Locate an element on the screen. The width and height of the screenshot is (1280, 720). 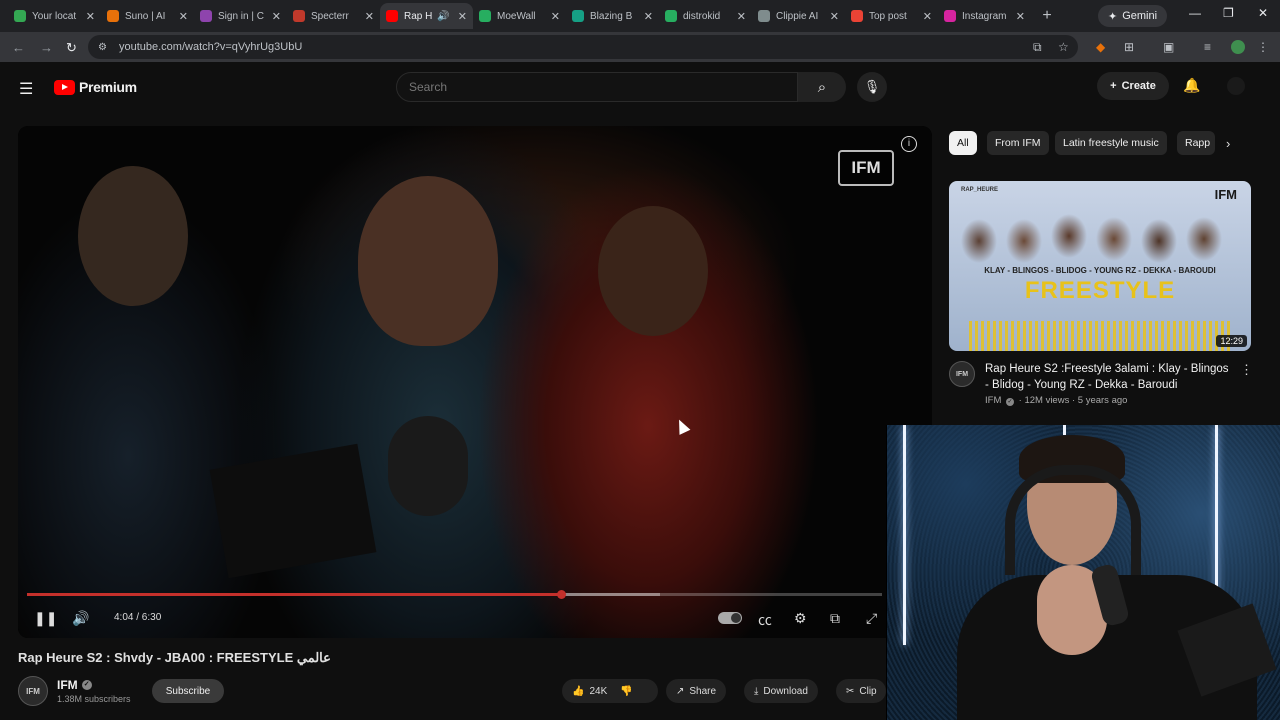
chip-rapp: Rapp is located at coordinates (1196, 143).